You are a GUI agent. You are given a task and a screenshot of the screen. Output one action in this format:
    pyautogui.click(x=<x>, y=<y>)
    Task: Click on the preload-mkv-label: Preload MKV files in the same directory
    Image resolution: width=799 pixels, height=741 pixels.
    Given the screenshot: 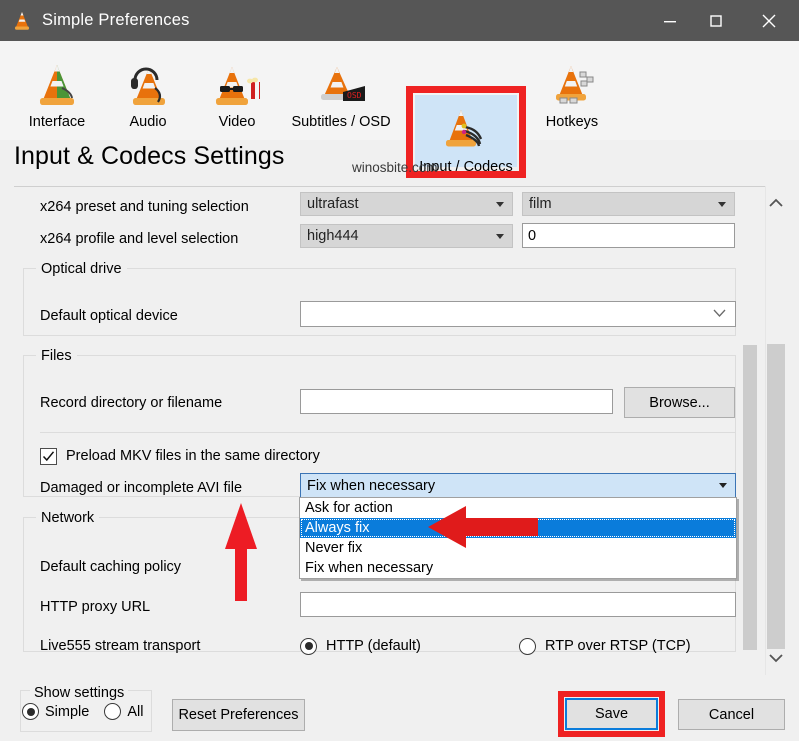 What is the action you would take?
    pyautogui.click(x=193, y=456)
    